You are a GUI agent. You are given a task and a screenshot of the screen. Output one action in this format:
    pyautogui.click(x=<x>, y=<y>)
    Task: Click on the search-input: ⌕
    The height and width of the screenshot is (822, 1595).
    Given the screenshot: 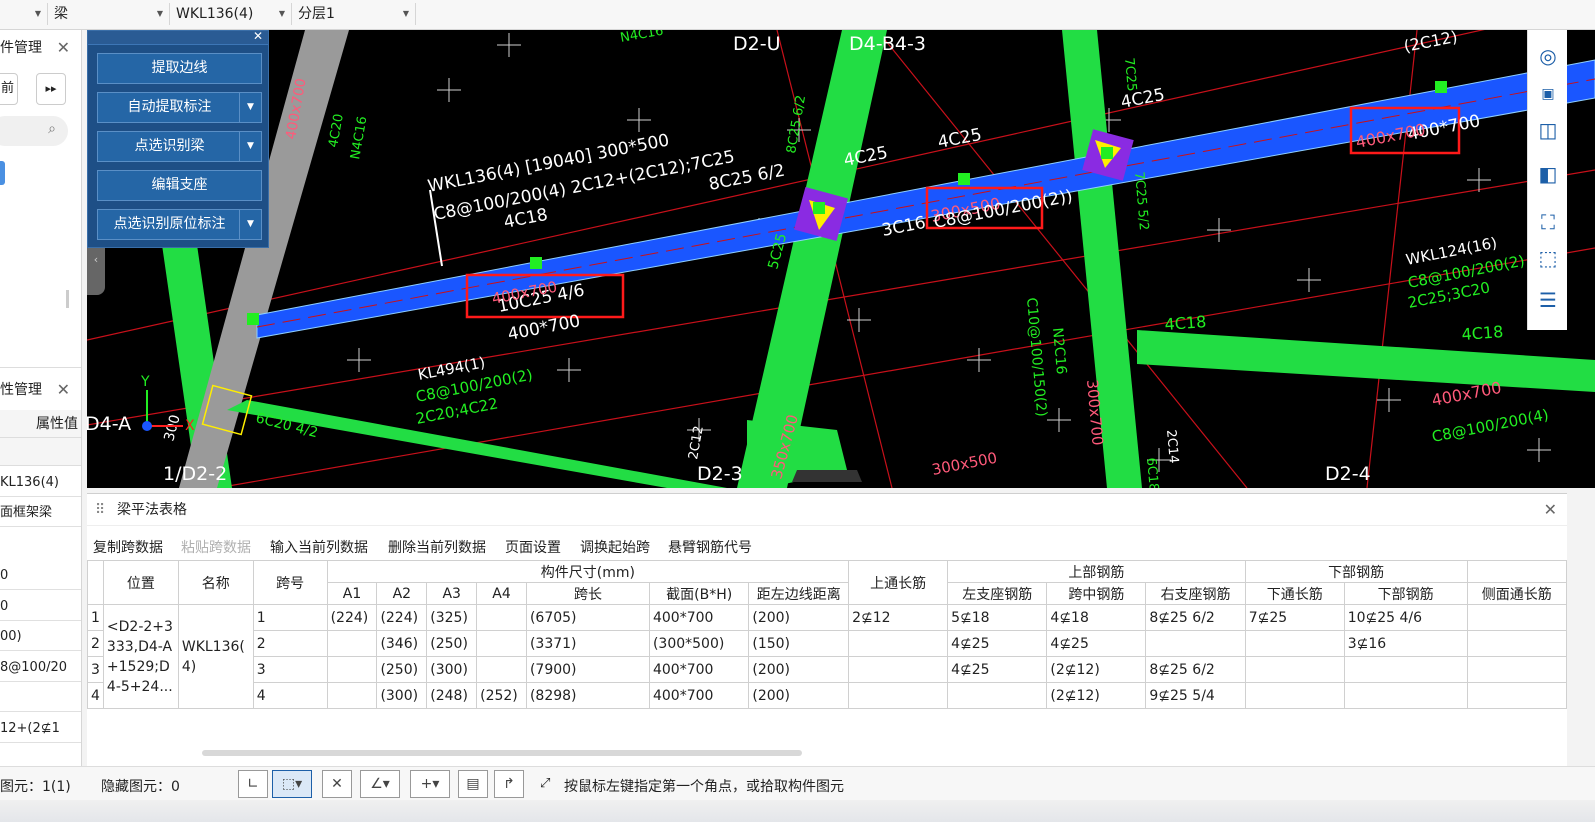 What is the action you would take?
    pyautogui.click(x=34, y=131)
    